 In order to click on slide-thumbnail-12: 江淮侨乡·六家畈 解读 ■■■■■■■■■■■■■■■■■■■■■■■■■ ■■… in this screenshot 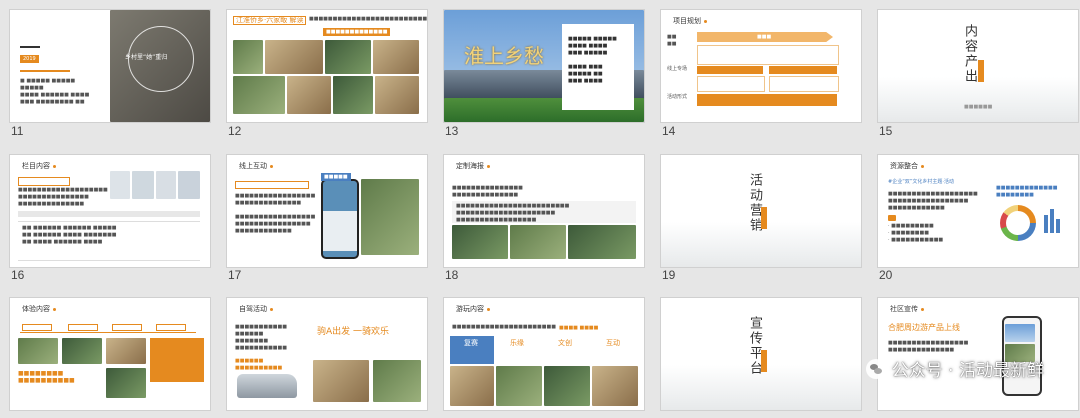, I will do `click(327, 66)`.